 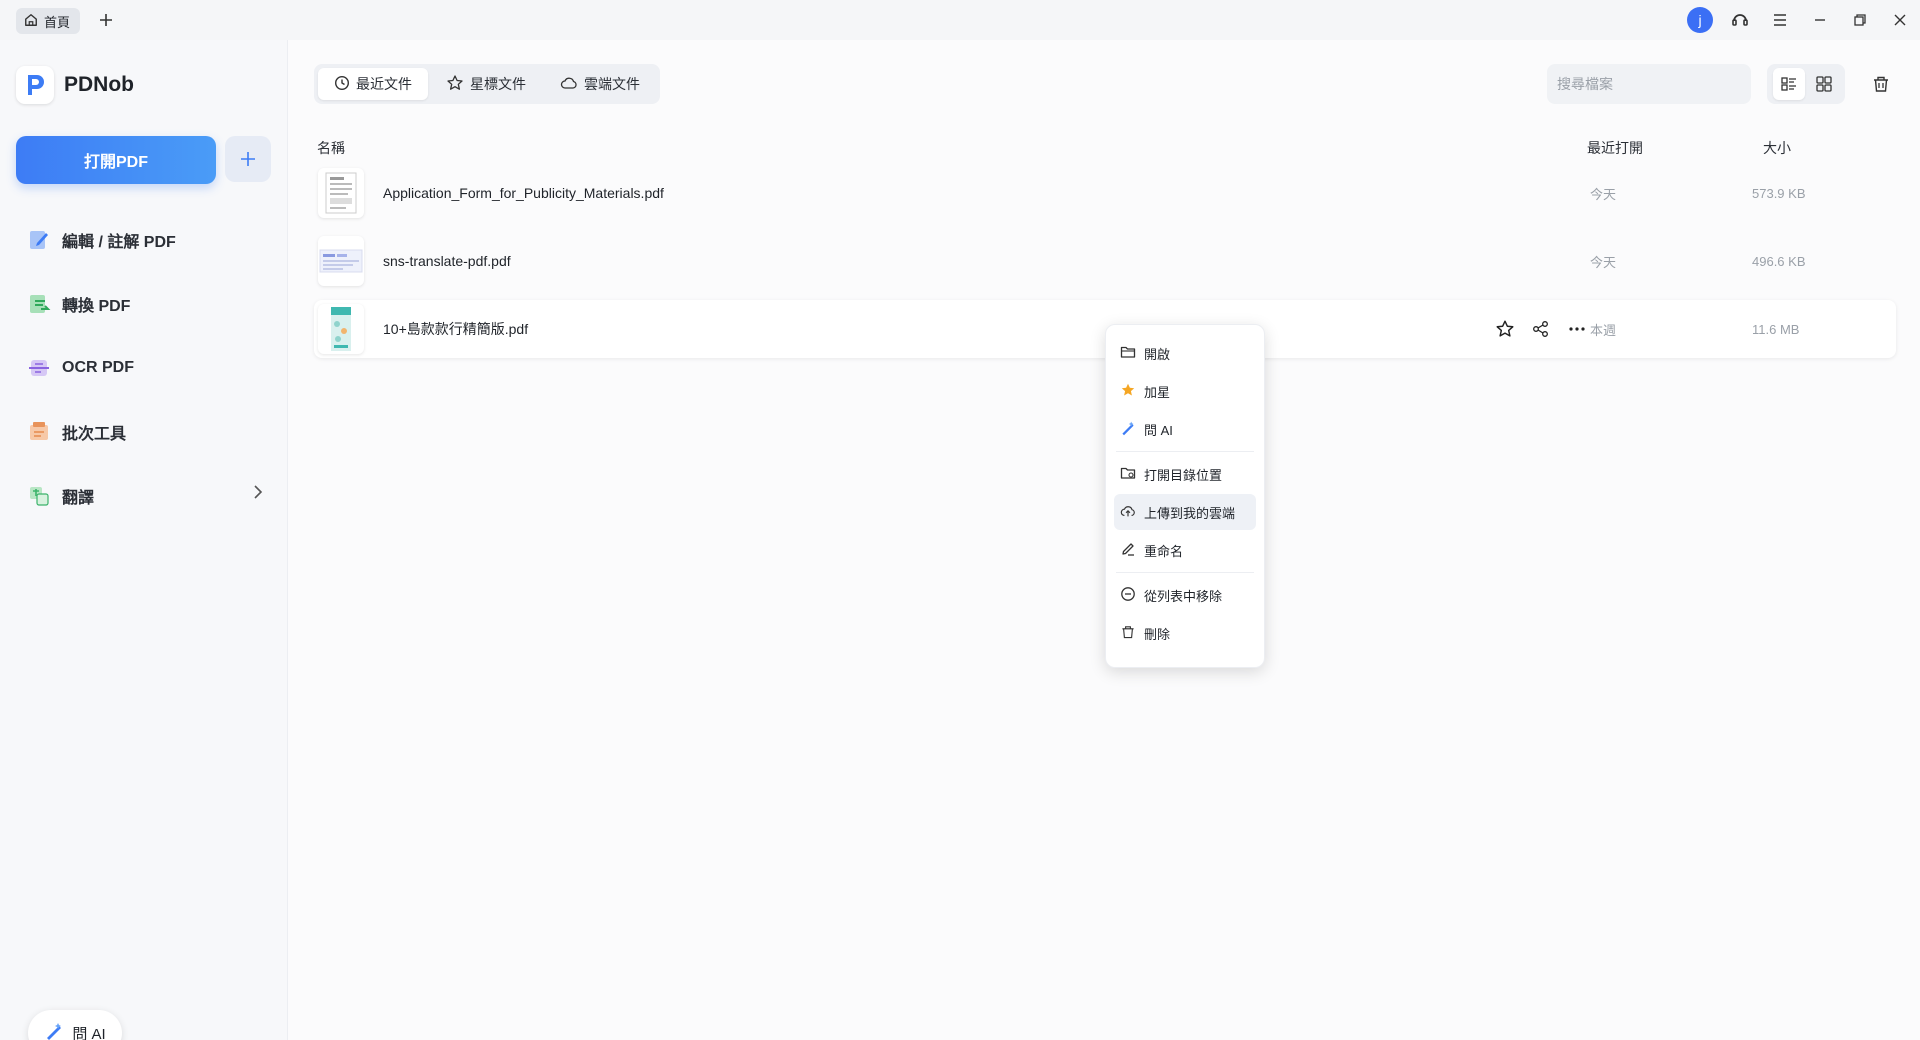 I want to click on new-tab-button, so click(x=106, y=20).